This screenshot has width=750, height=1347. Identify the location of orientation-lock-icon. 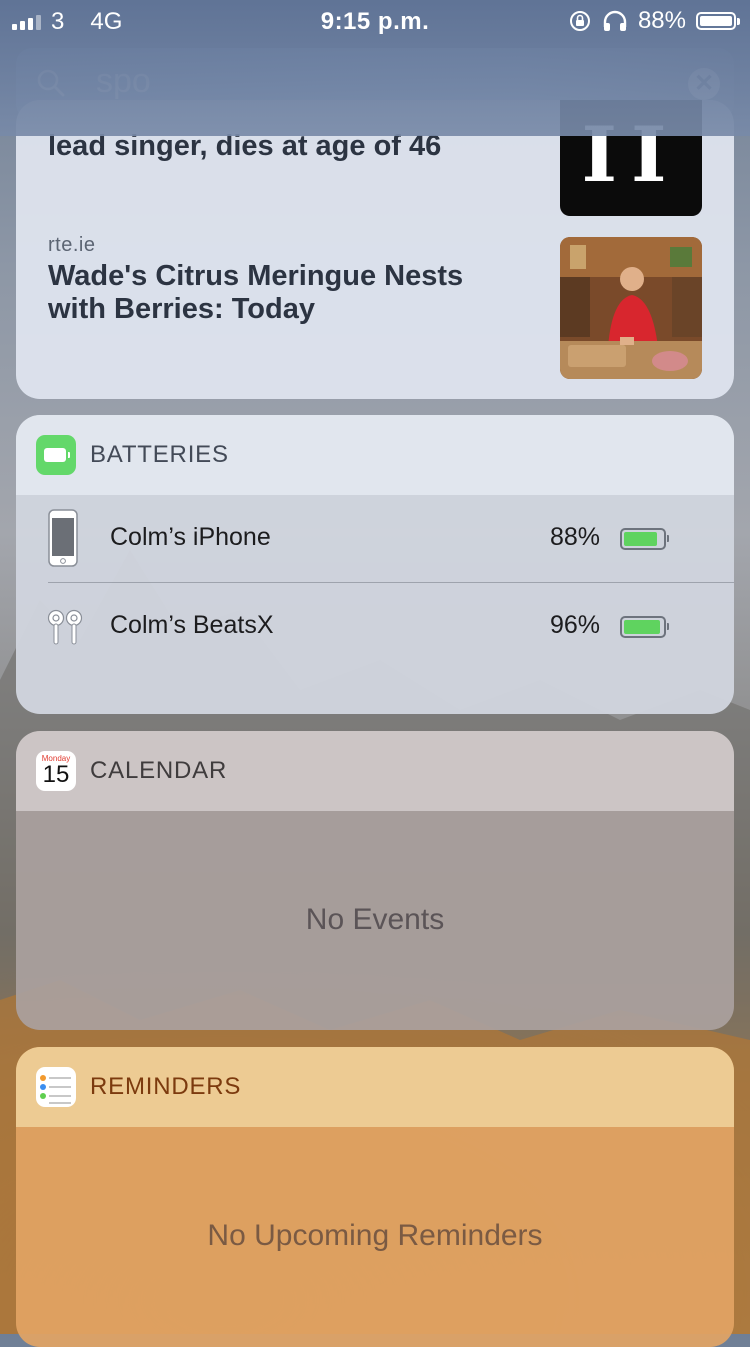
(579, 21).